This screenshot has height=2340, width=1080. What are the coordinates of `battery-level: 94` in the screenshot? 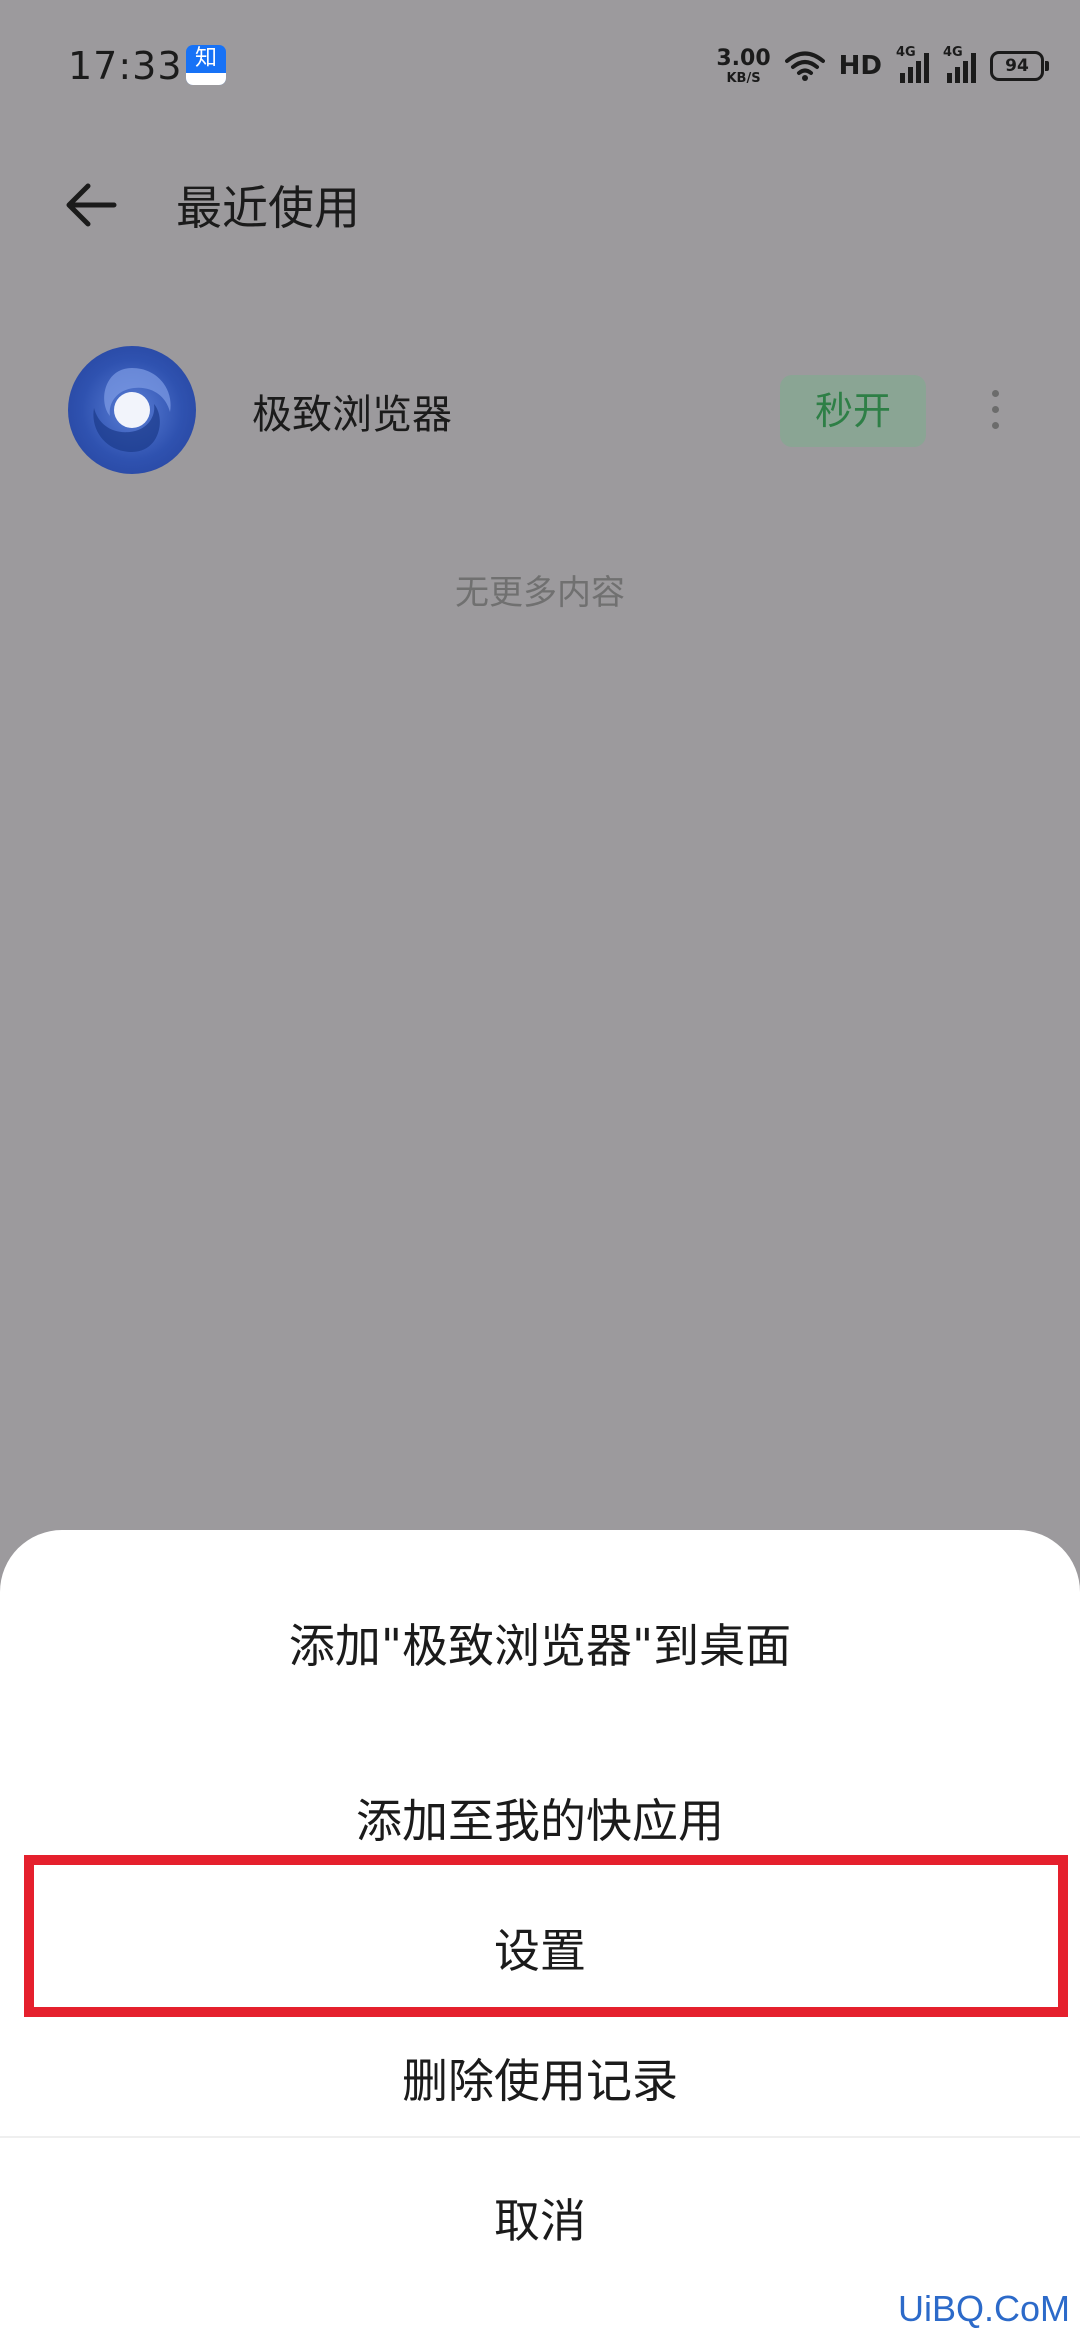 It's located at (1017, 66).